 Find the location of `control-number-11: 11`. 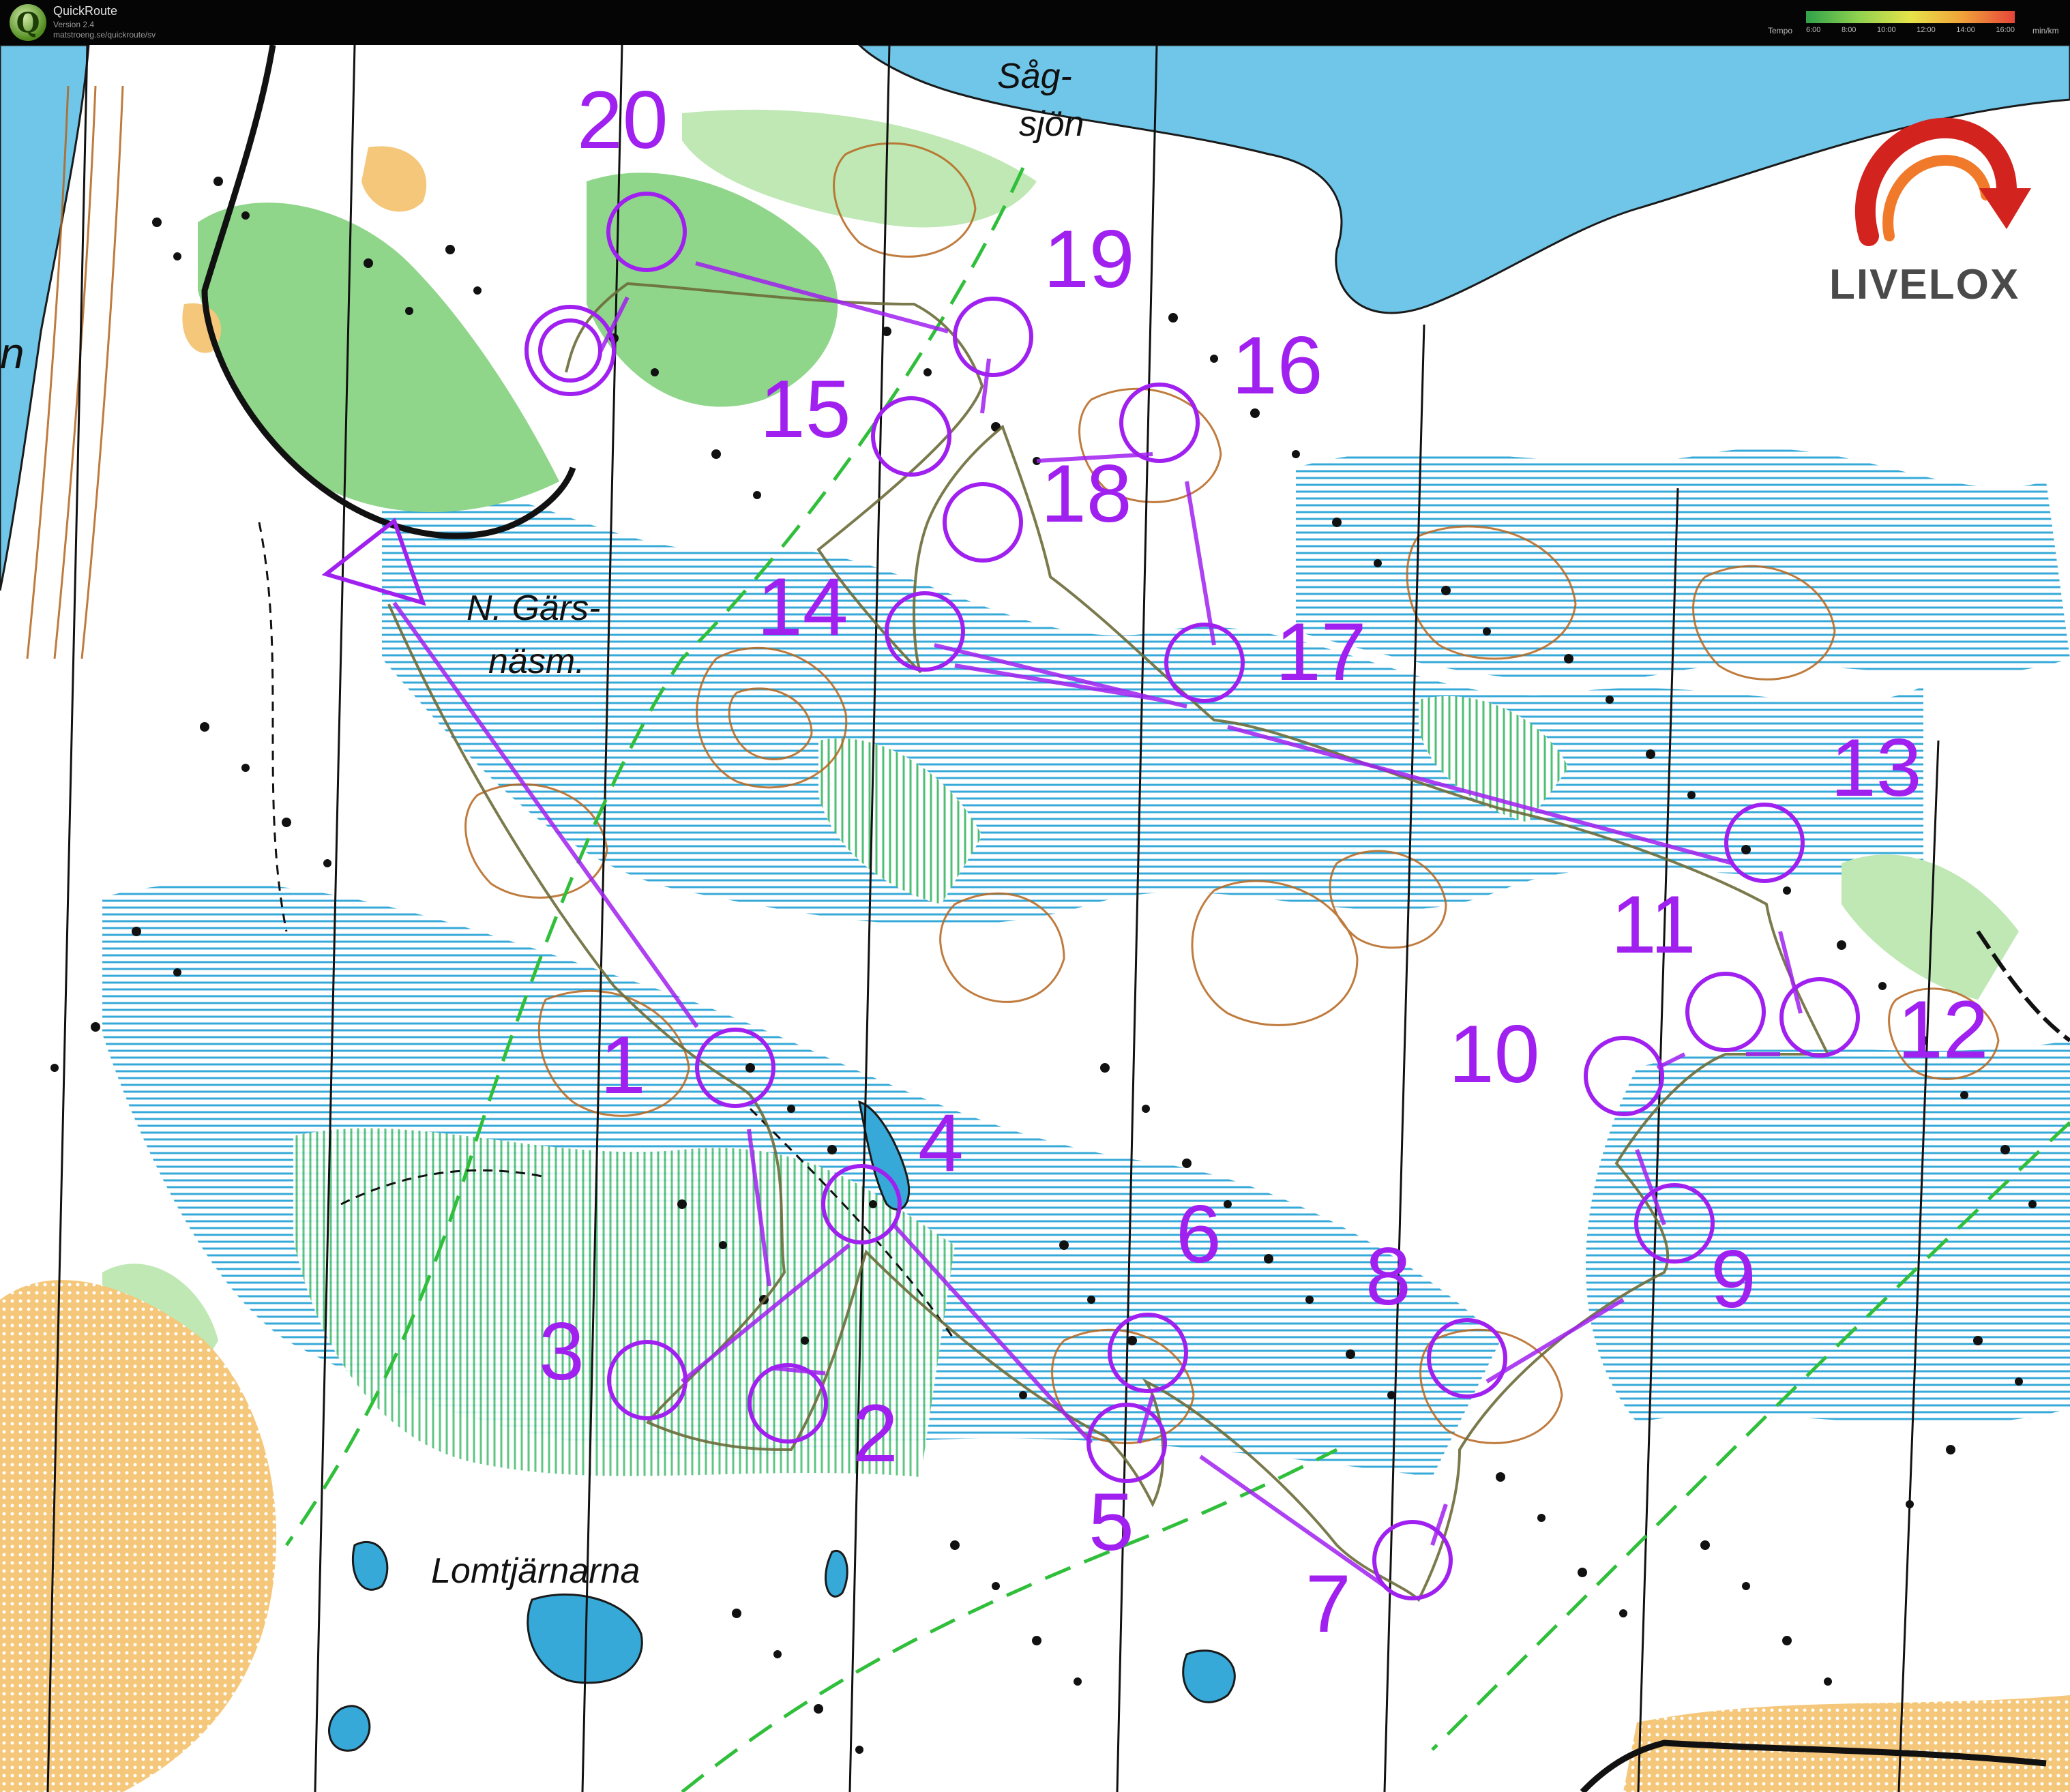

control-number-11: 11 is located at coordinates (1654, 924).